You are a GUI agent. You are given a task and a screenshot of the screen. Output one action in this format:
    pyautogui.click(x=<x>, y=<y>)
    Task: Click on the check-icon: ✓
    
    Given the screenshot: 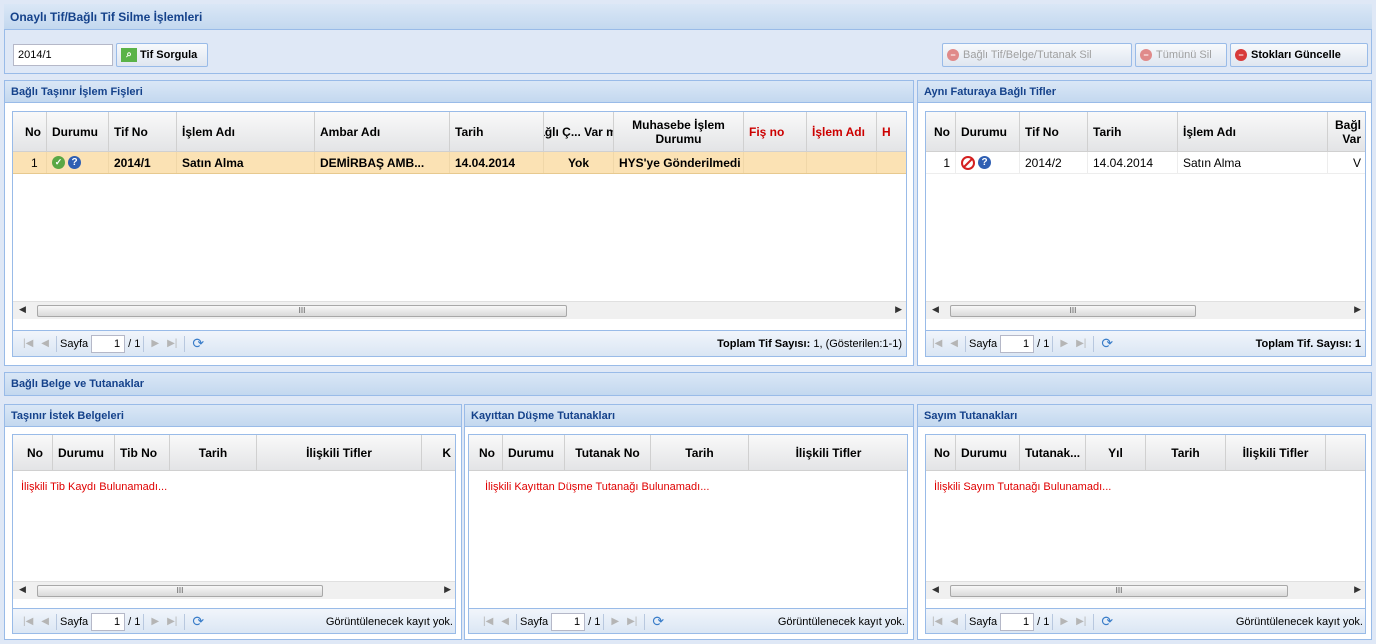 What is the action you would take?
    pyautogui.click(x=58, y=162)
    